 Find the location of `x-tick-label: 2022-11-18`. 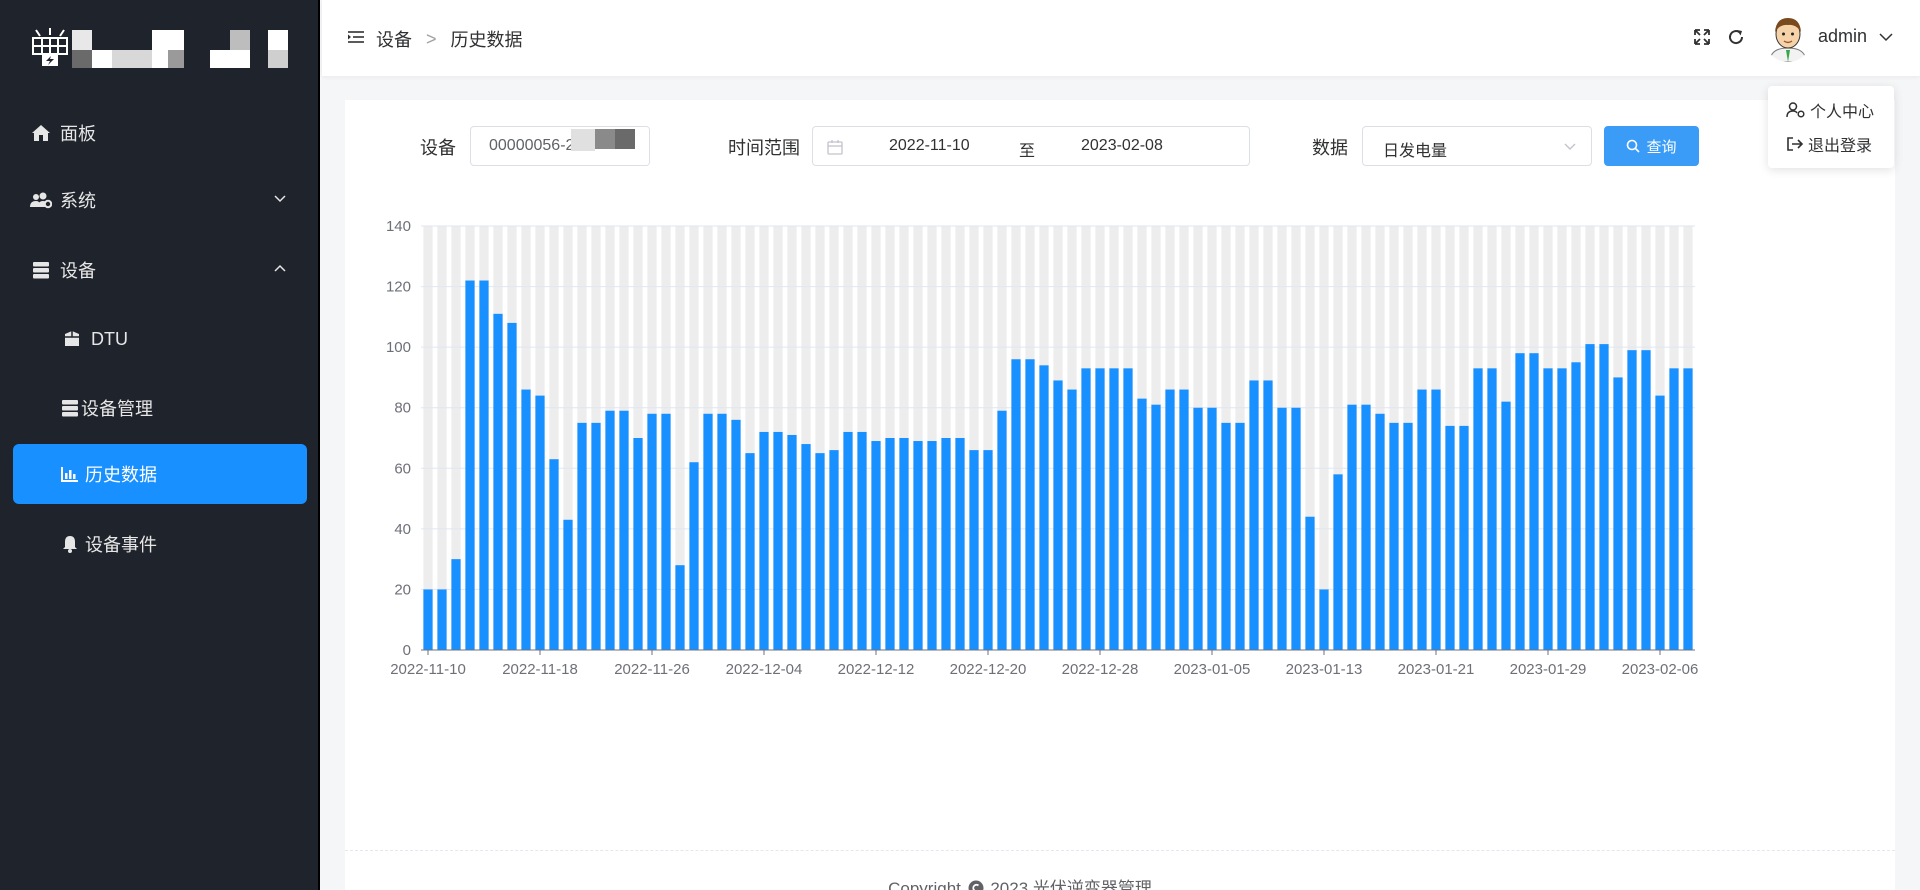

x-tick-label: 2022-11-18 is located at coordinates (540, 669).